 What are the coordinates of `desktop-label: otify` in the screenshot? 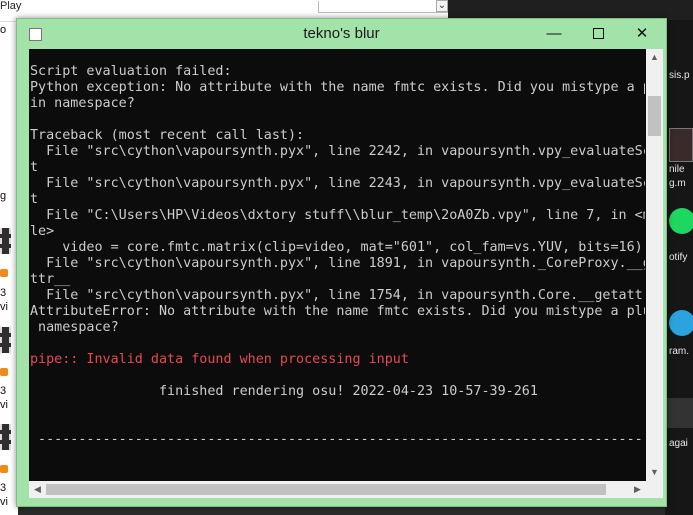 It's located at (678, 257).